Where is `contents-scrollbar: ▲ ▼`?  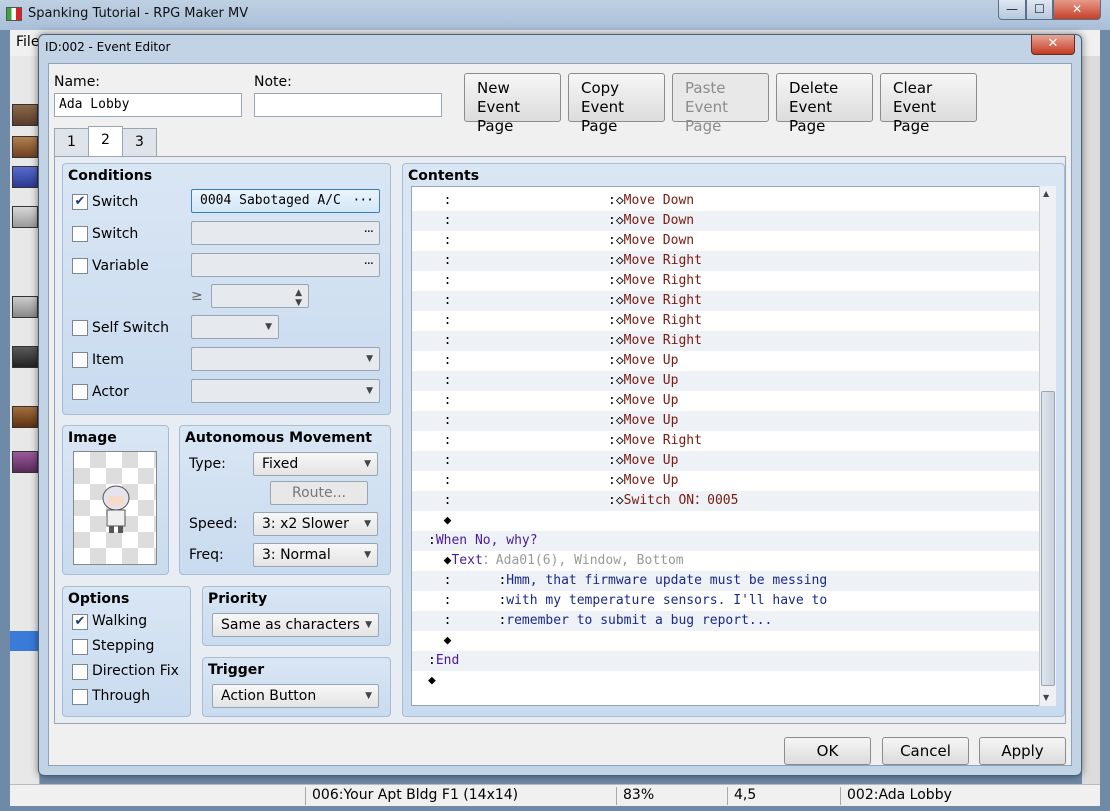
contents-scrollbar: ▲ ▼ is located at coordinates (1047, 446).